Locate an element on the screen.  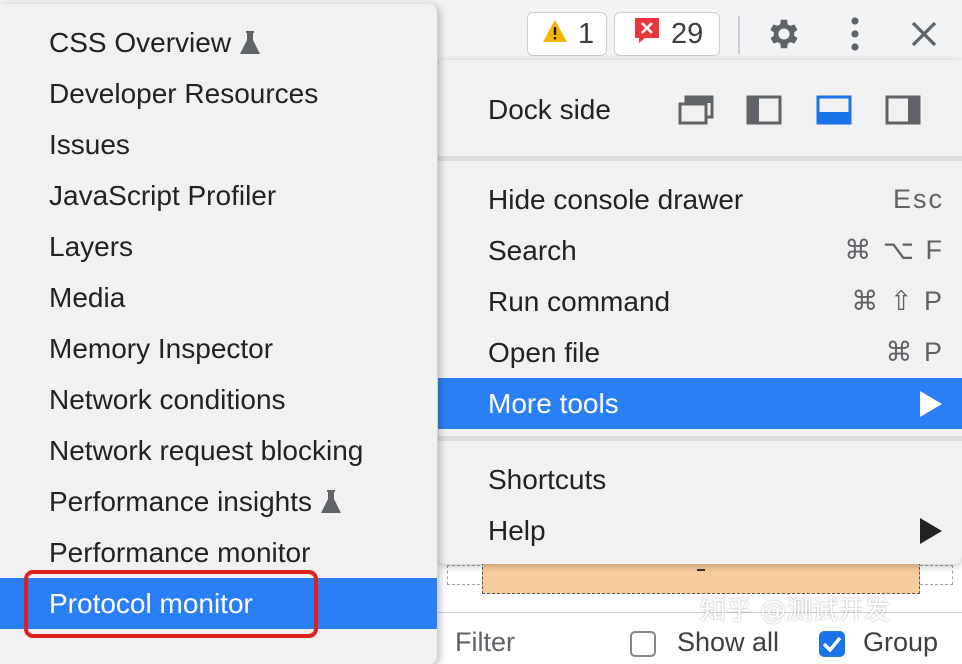
menu-item-shortcut: ⌘ P is located at coordinates (914, 352).